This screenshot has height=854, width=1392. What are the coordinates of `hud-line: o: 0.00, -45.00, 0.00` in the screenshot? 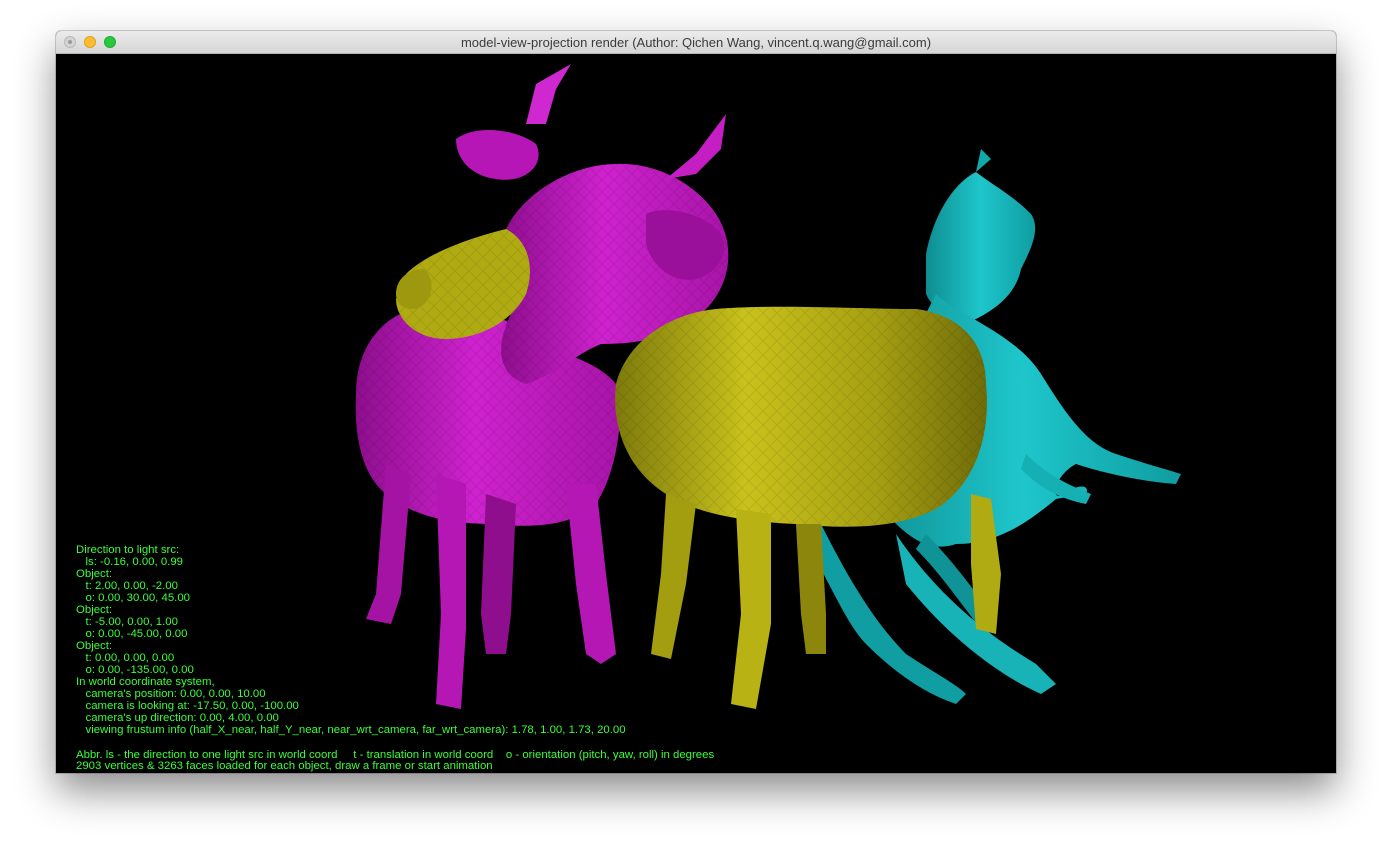 It's located at (132, 634).